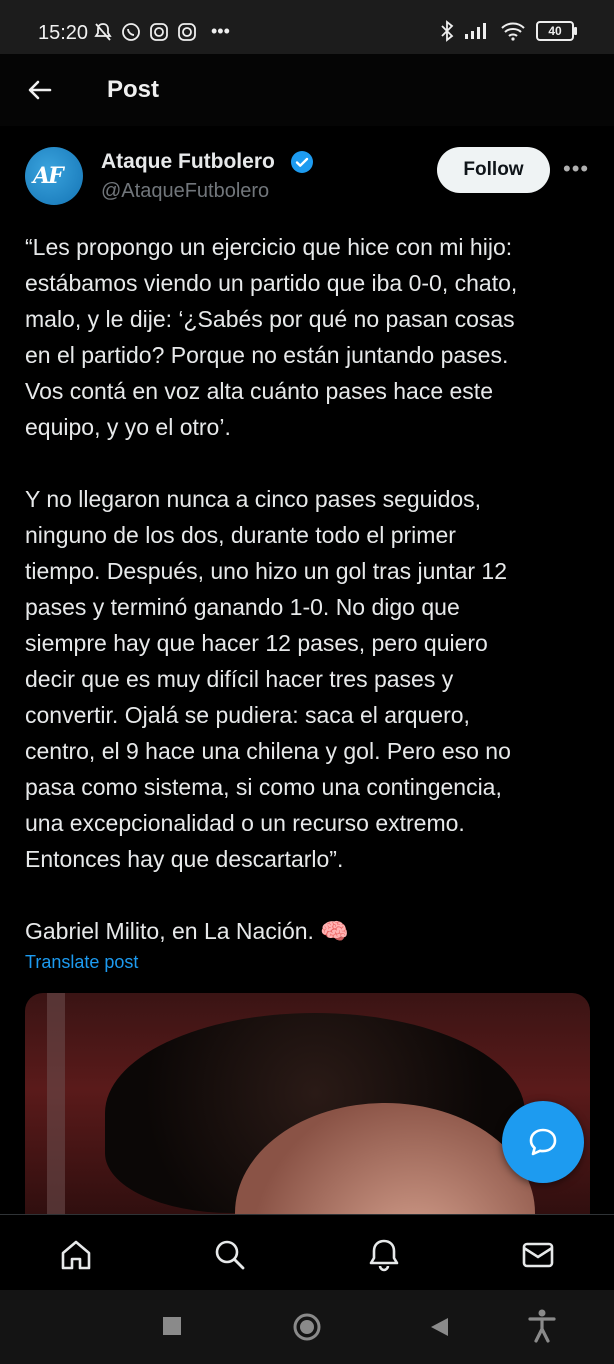 The width and height of the screenshot is (614, 1364). I want to click on avatar: AF, so click(54, 176).